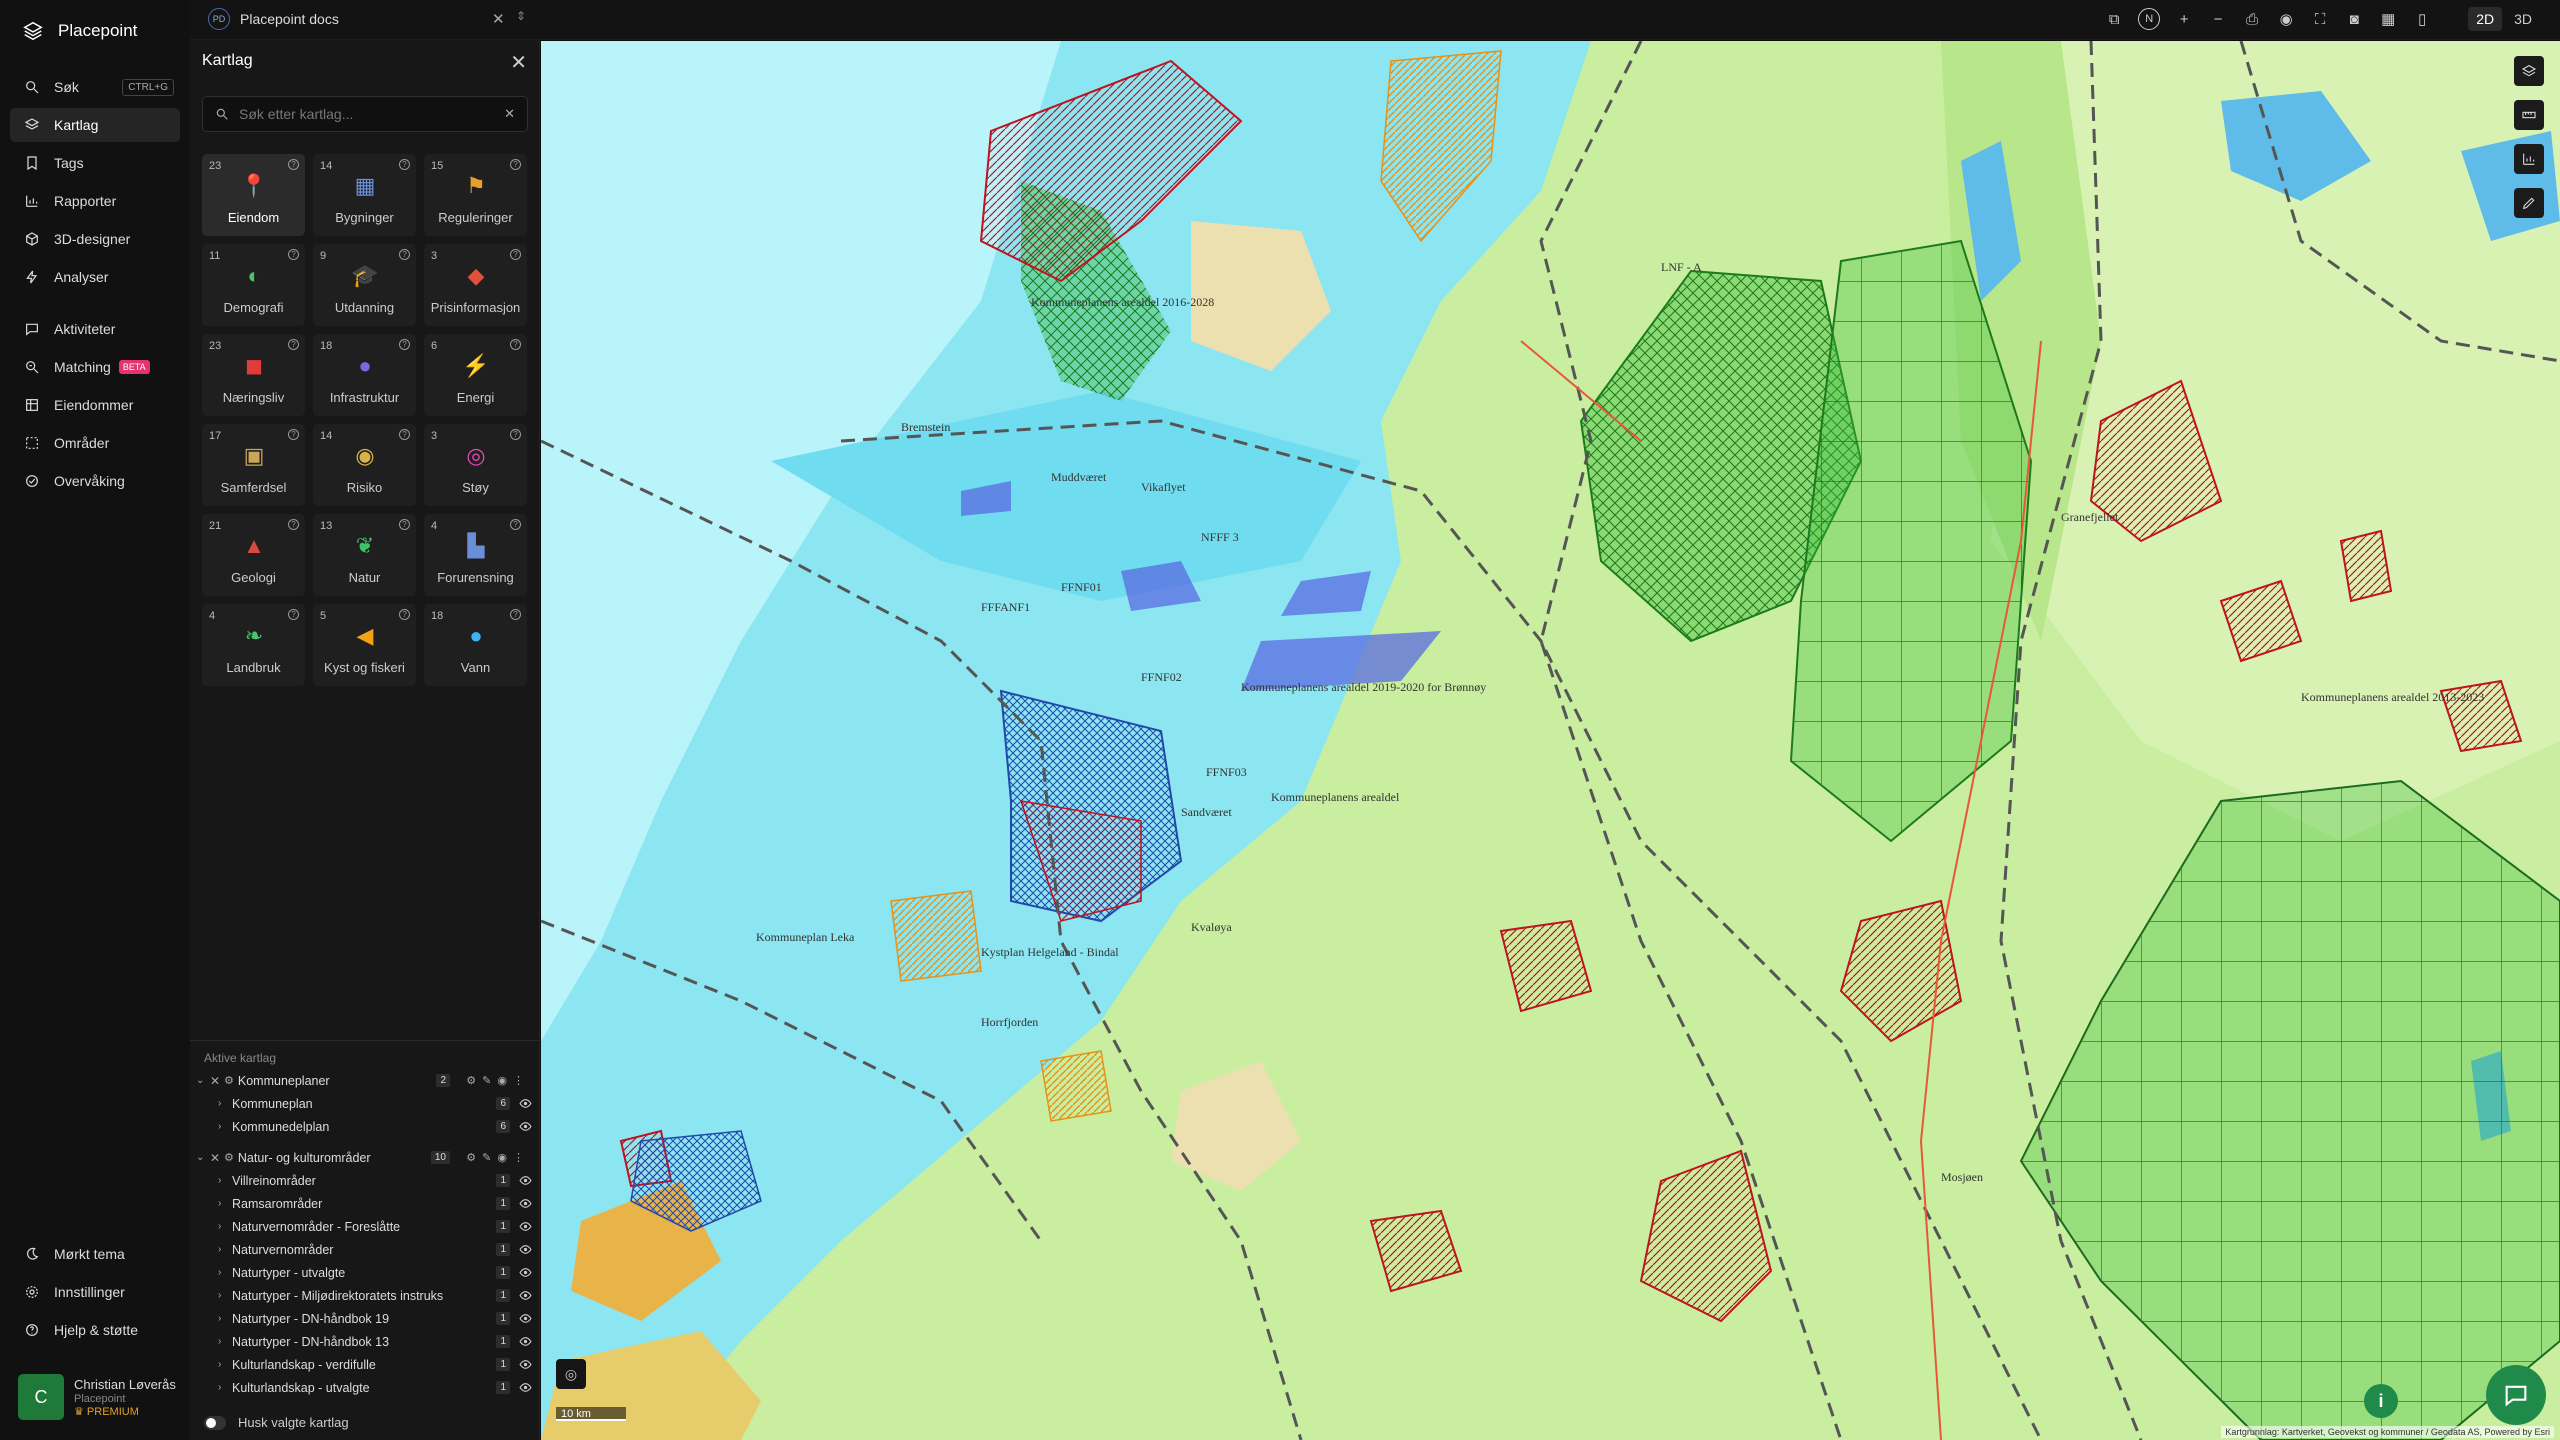  Describe the element at coordinates (365, 1080) in the screenshot. I see `layer-group: ⌄ ✕ ⚙ Kommuneplaner 2 ⚙ ✎ ◉ ⋮` at that location.